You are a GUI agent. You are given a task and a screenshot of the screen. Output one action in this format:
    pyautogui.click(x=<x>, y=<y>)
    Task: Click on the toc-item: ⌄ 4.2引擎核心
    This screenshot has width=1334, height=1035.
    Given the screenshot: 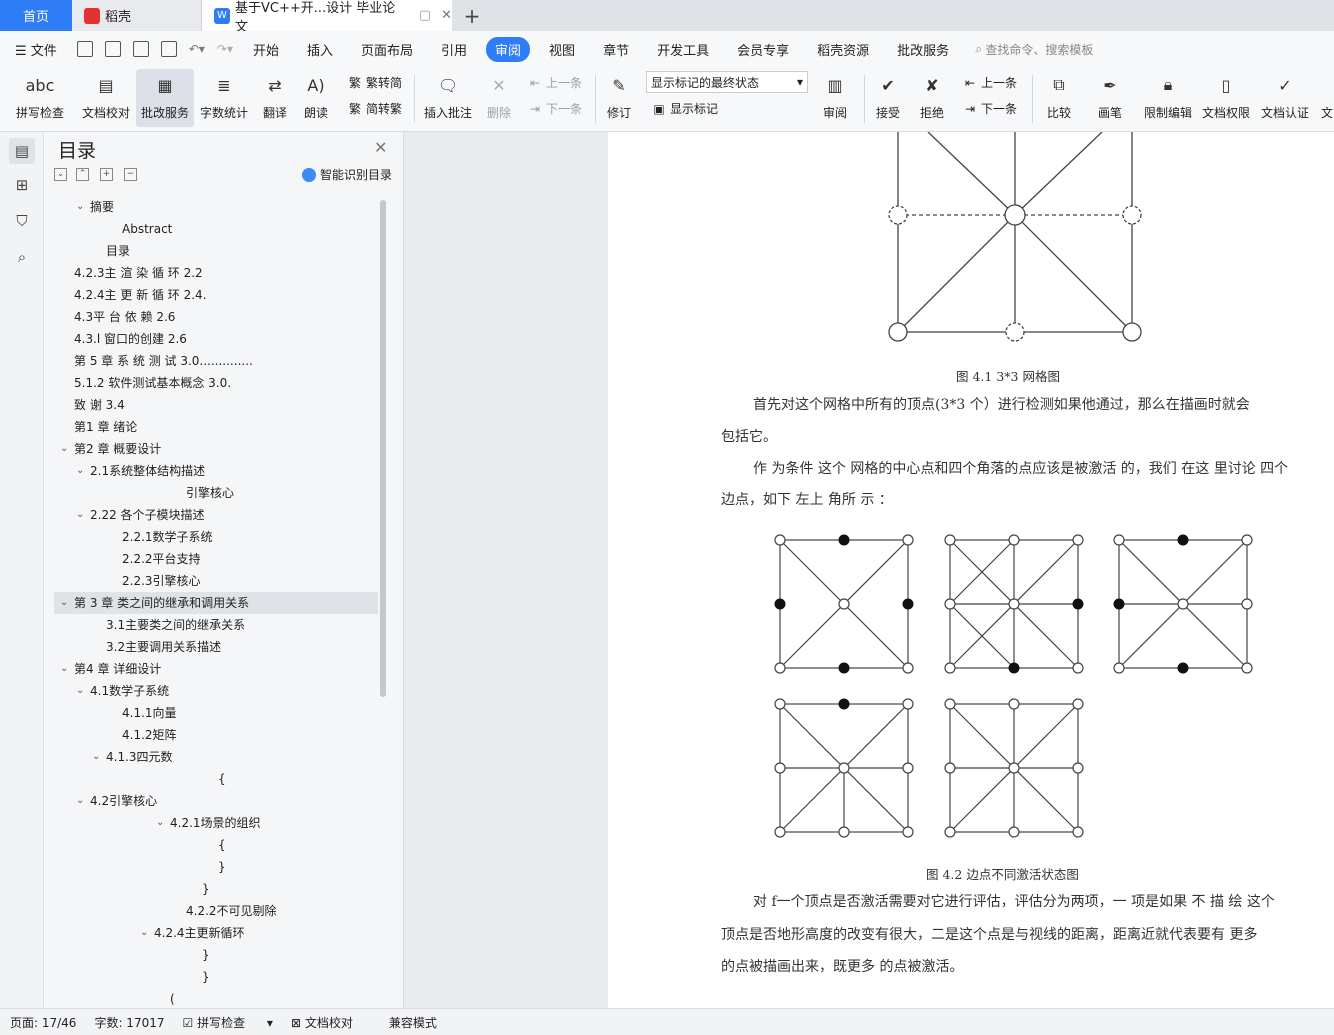 What is the action you would take?
    pyautogui.click(x=216, y=801)
    